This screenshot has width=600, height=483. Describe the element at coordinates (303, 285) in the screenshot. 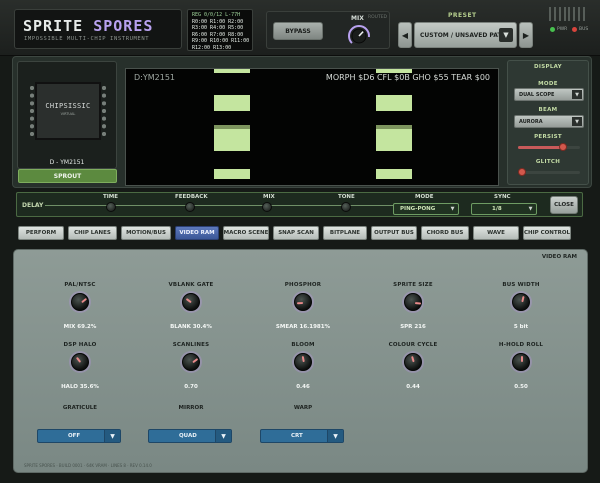

I see `knob-label: PHOSPHOR` at that location.